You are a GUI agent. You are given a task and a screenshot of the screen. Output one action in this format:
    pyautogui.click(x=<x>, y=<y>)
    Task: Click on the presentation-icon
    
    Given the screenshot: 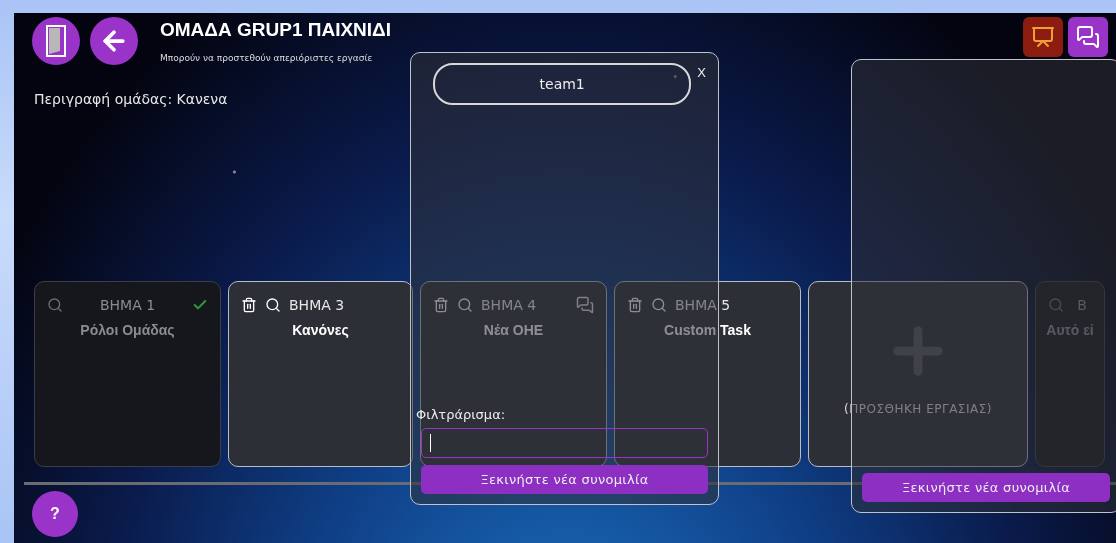 What is the action you would take?
    pyautogui.click(x=1043, y=37)
    